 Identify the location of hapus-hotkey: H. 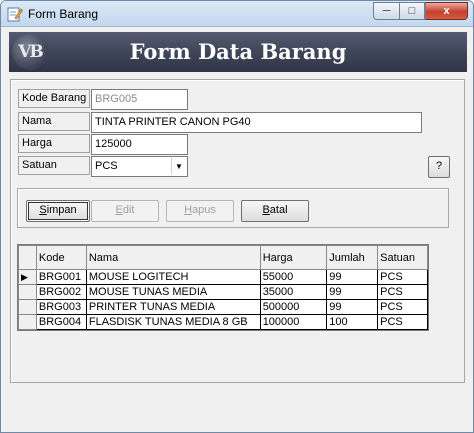
(188, 210).